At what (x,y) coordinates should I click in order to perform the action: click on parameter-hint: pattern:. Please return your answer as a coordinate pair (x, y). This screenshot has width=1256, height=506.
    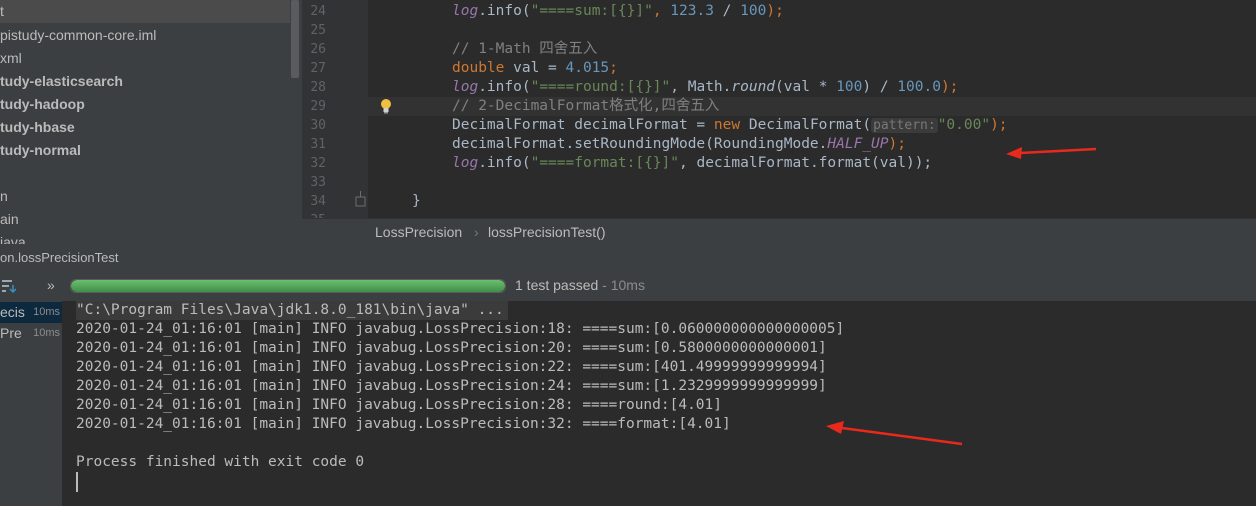
    Looking at the image, I should click on (904, 125).